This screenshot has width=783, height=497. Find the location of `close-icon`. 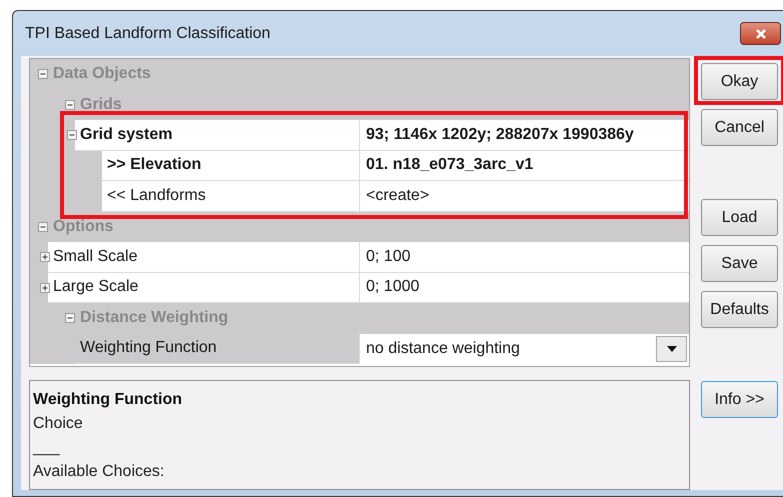

close-icon is located at coordinates (760, 34).